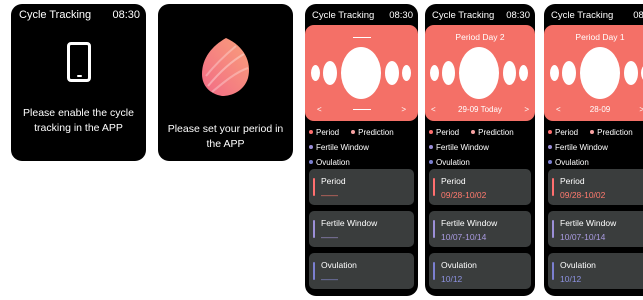  Describe the element at coordinates (615, 132) in the screenshot. I see `legend-label: Prediction` at that location.